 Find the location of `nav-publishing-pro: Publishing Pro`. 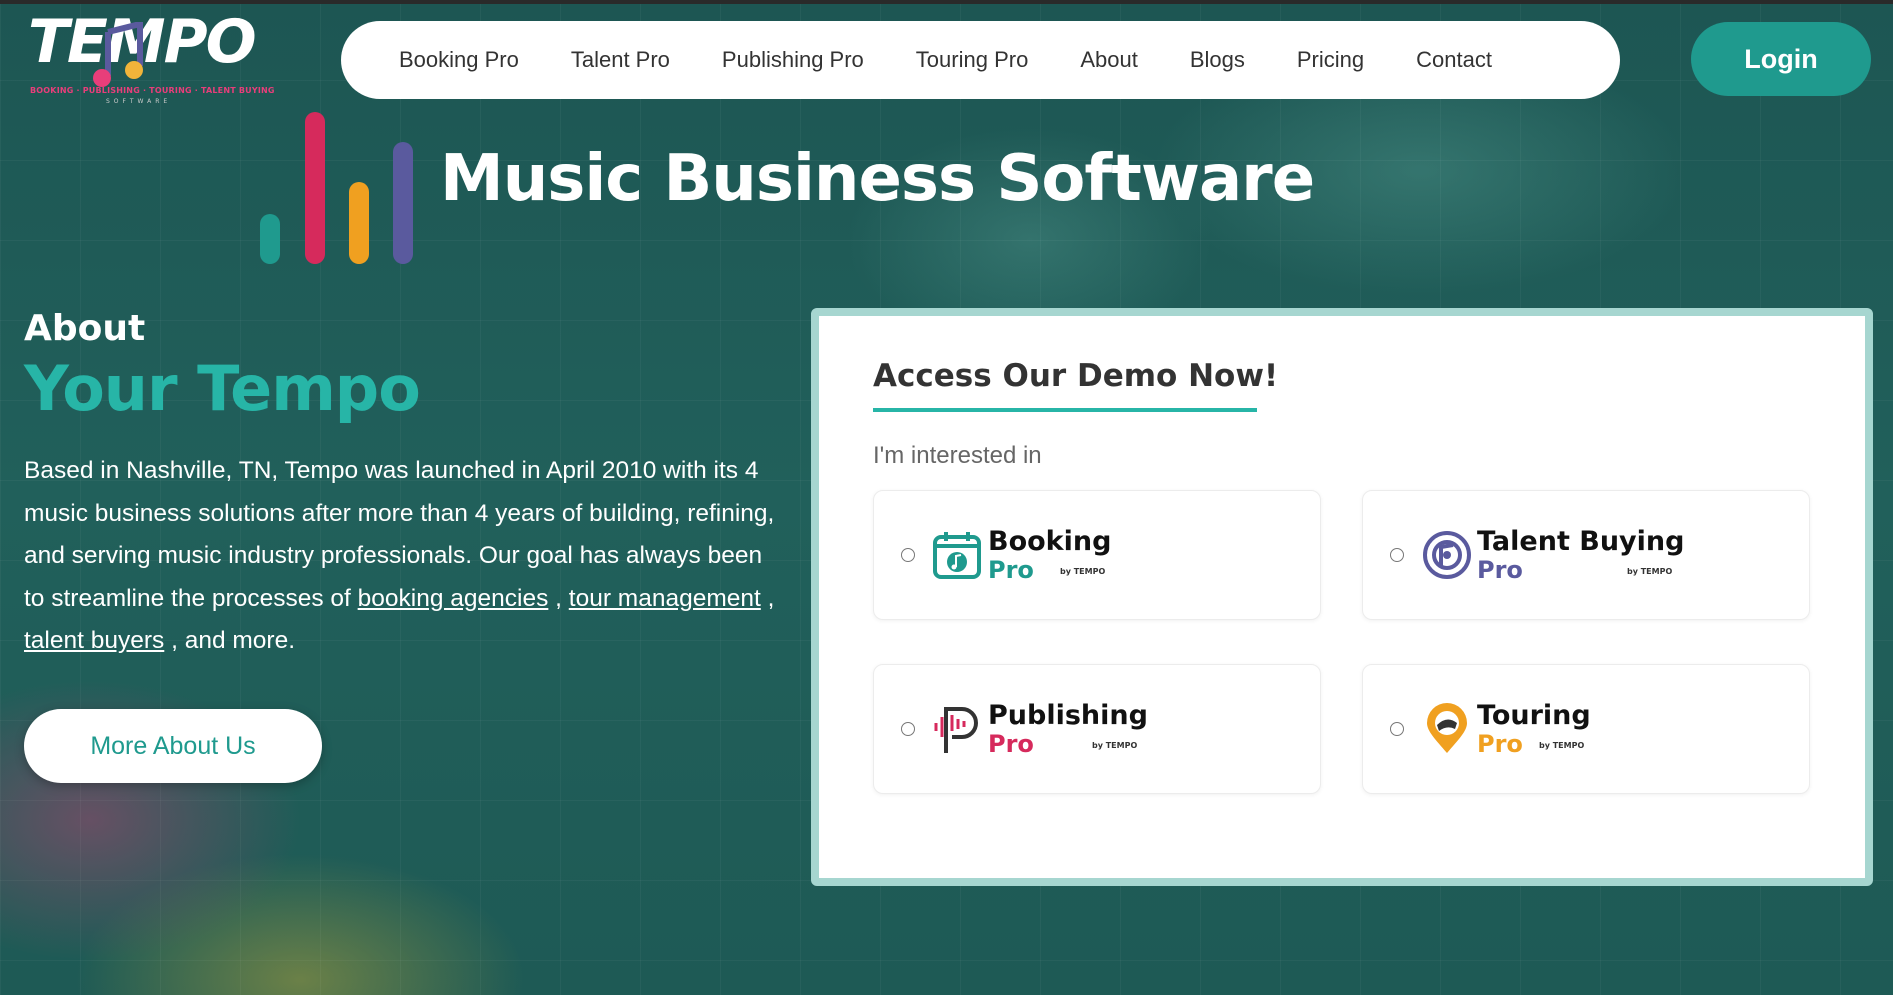

nav-publishing-pro: Publishing Pro is located at coordinates (793, 60).